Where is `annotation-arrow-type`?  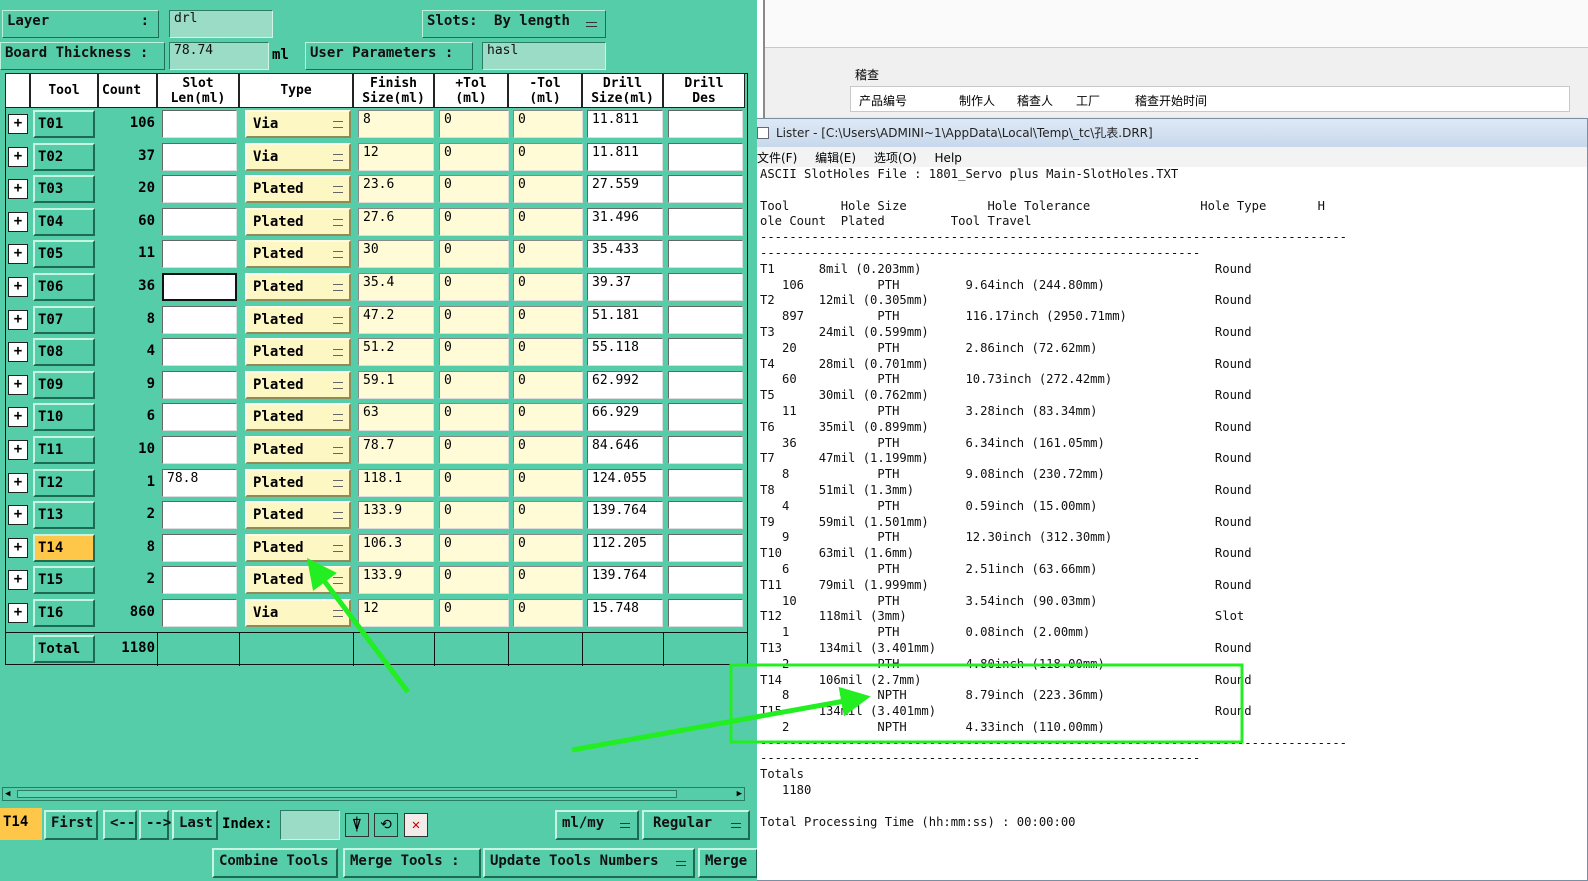
annotation-arrow-type is located at coordinates (358, 626).